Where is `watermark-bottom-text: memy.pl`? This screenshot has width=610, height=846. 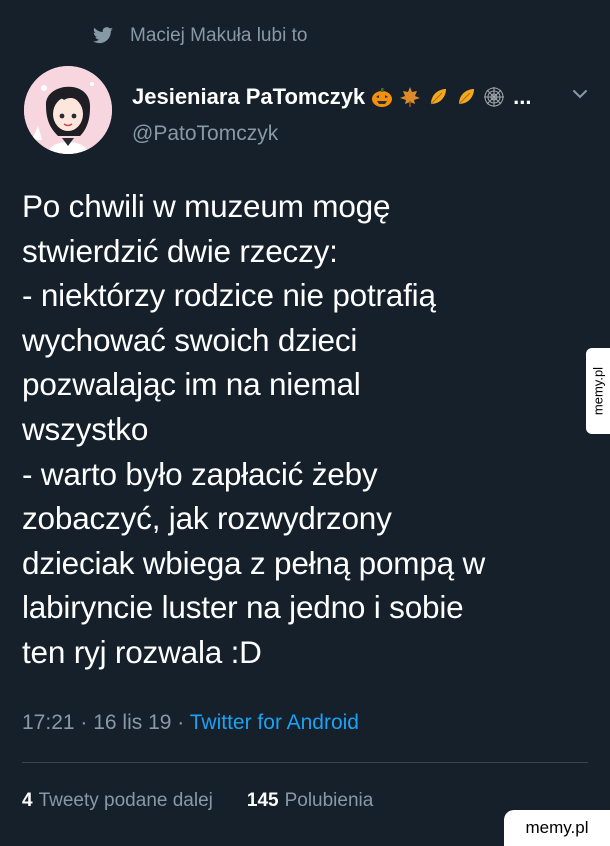 watermark-bottom-text: memy.pl is located at coordinates (557, 827).